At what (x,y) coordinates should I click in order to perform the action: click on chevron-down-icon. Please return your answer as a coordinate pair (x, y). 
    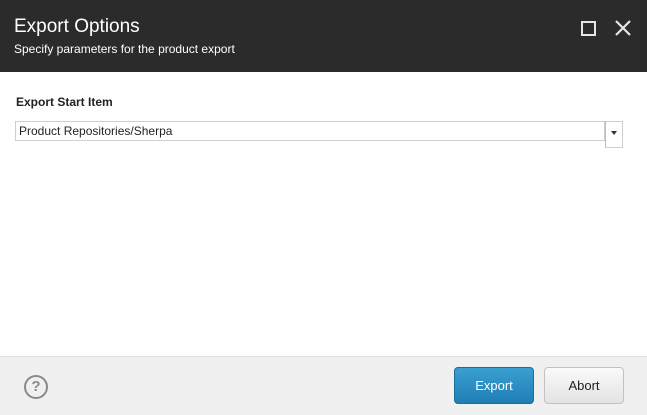
    Looking at the image, I should click on (614, 133).